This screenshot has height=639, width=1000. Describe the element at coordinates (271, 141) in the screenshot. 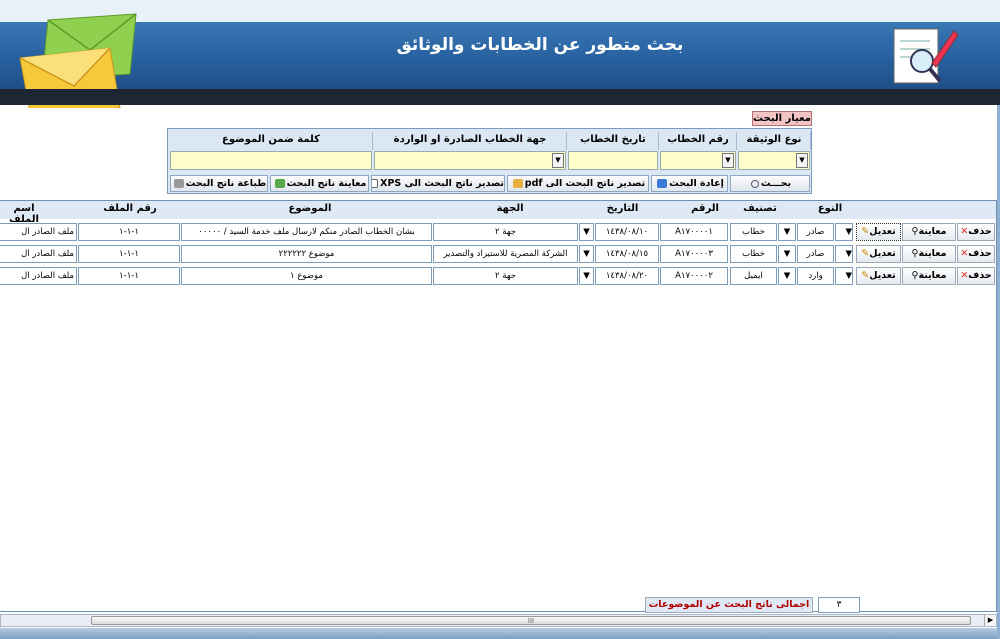

I see `subject-keyword-header: كلمة ضمن الموضوع` at that location.